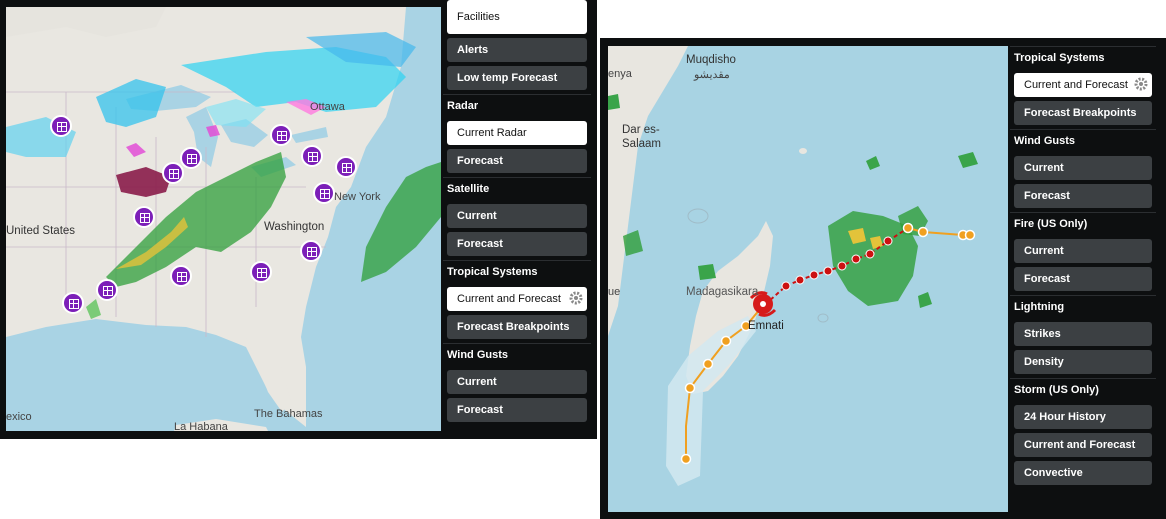 This screenshot has width=1166, height=519. I want to click on section-radar: Radar, so click(517, 105).